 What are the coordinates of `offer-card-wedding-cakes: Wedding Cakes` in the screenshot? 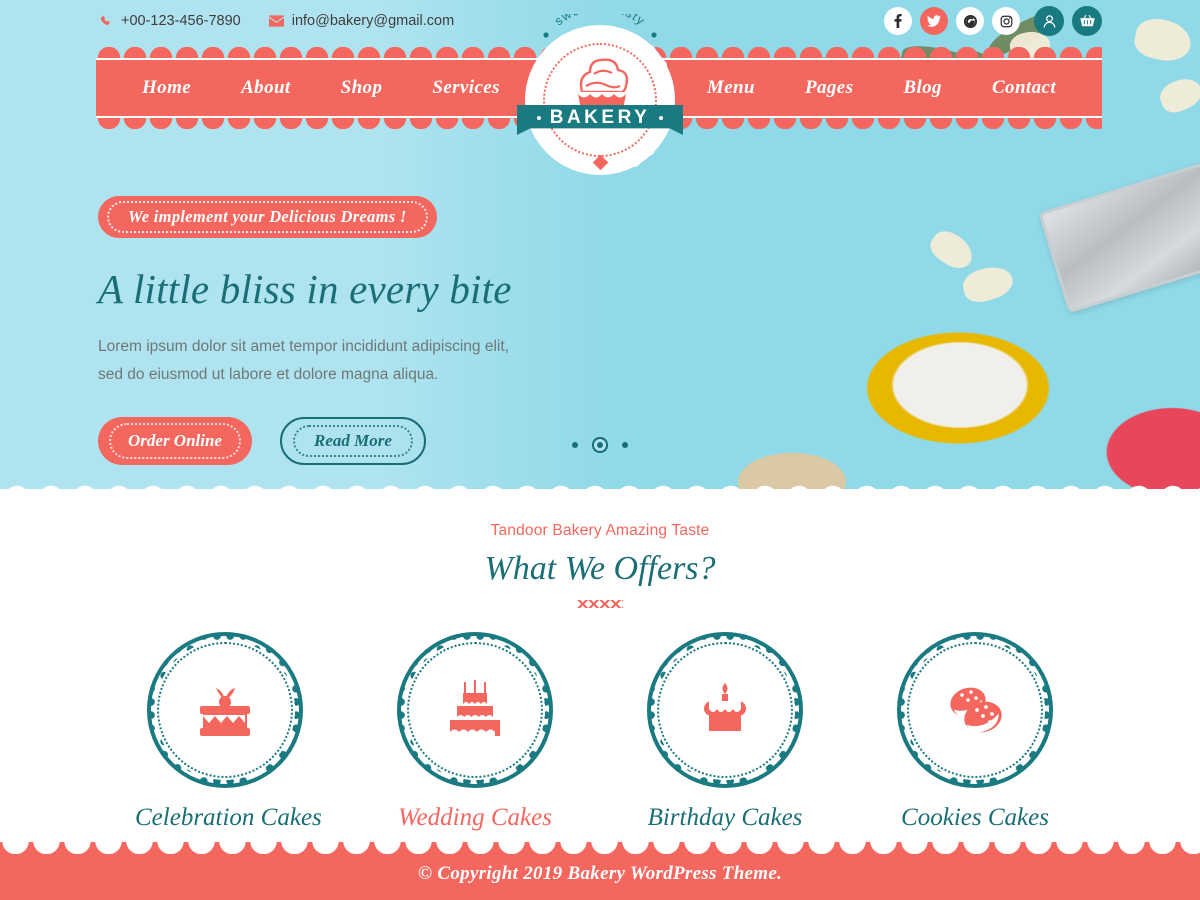 It's located at (475, 732).